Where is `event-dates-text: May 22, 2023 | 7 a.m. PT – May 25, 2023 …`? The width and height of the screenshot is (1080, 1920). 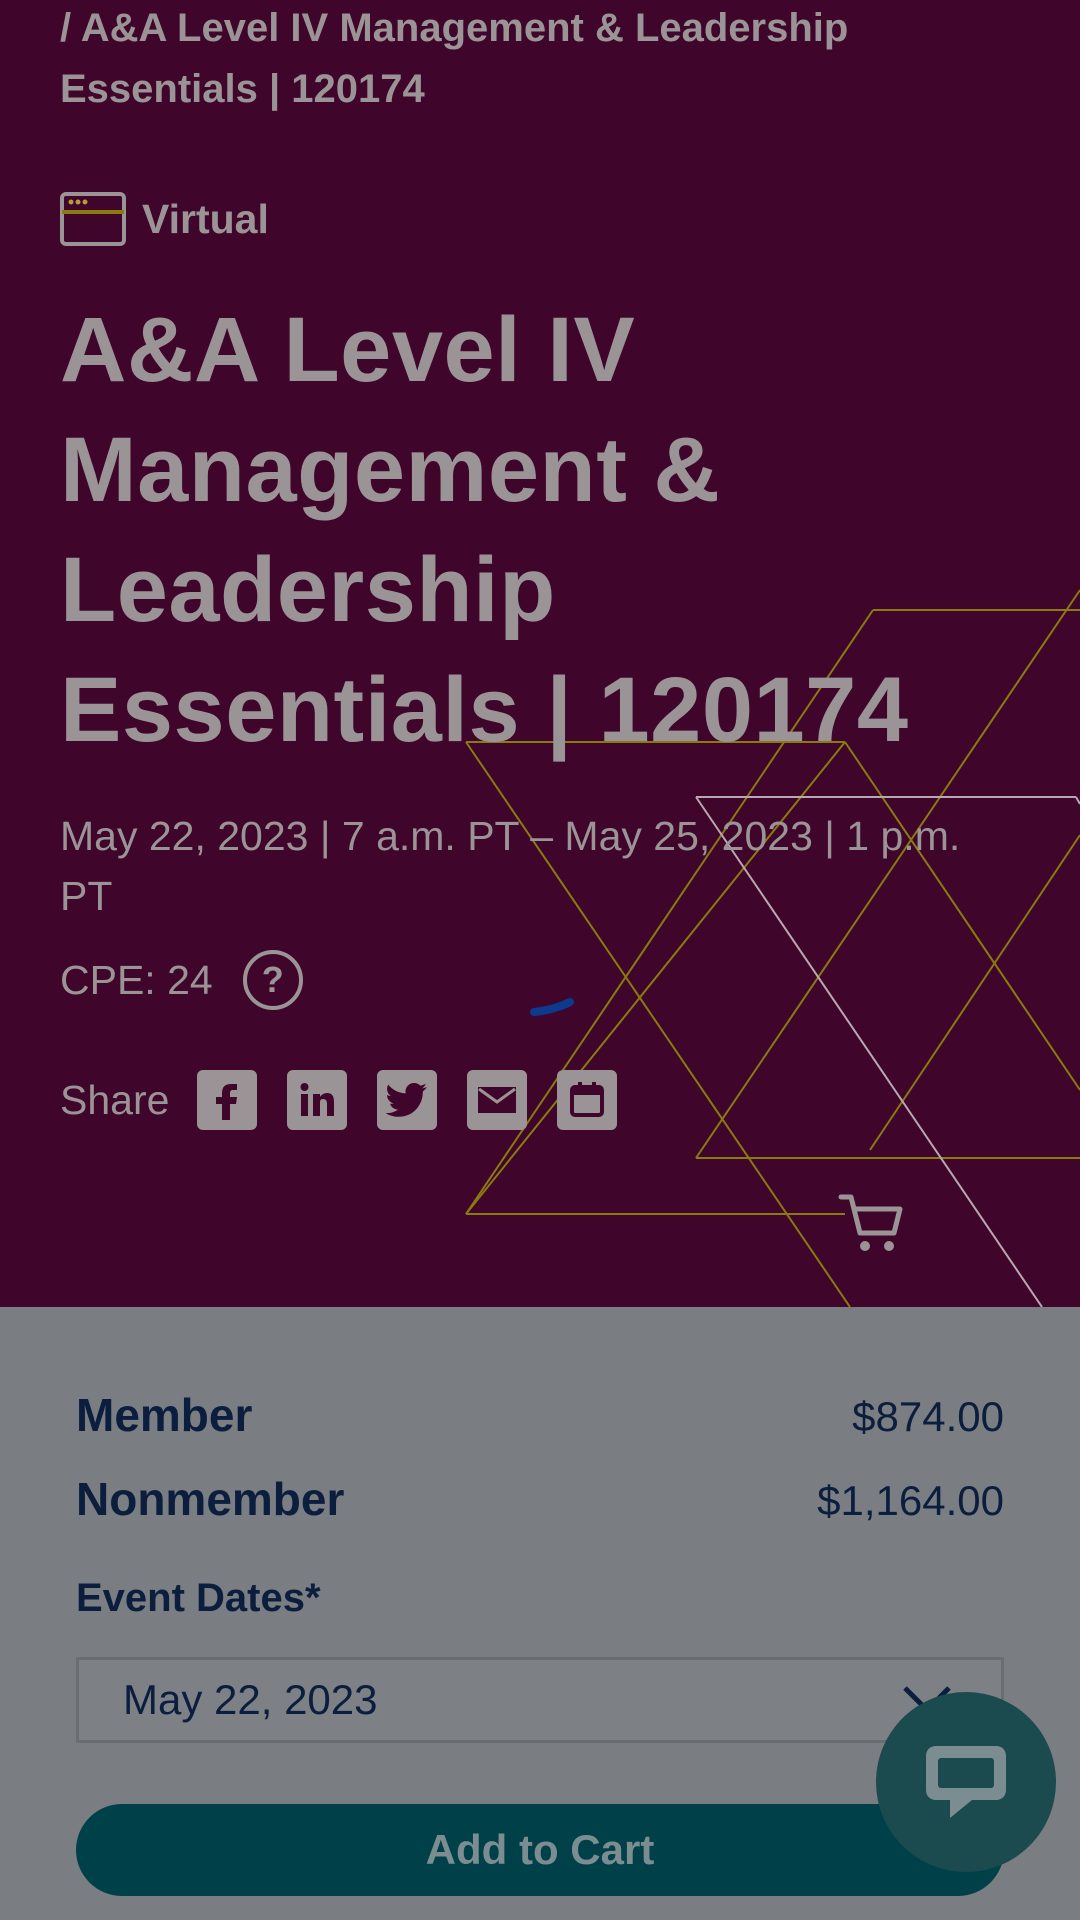
event-dates-text: May 22, 2023 | 7 a.m. PT – May 25, 2023 … is located at coordinates (510, 866).